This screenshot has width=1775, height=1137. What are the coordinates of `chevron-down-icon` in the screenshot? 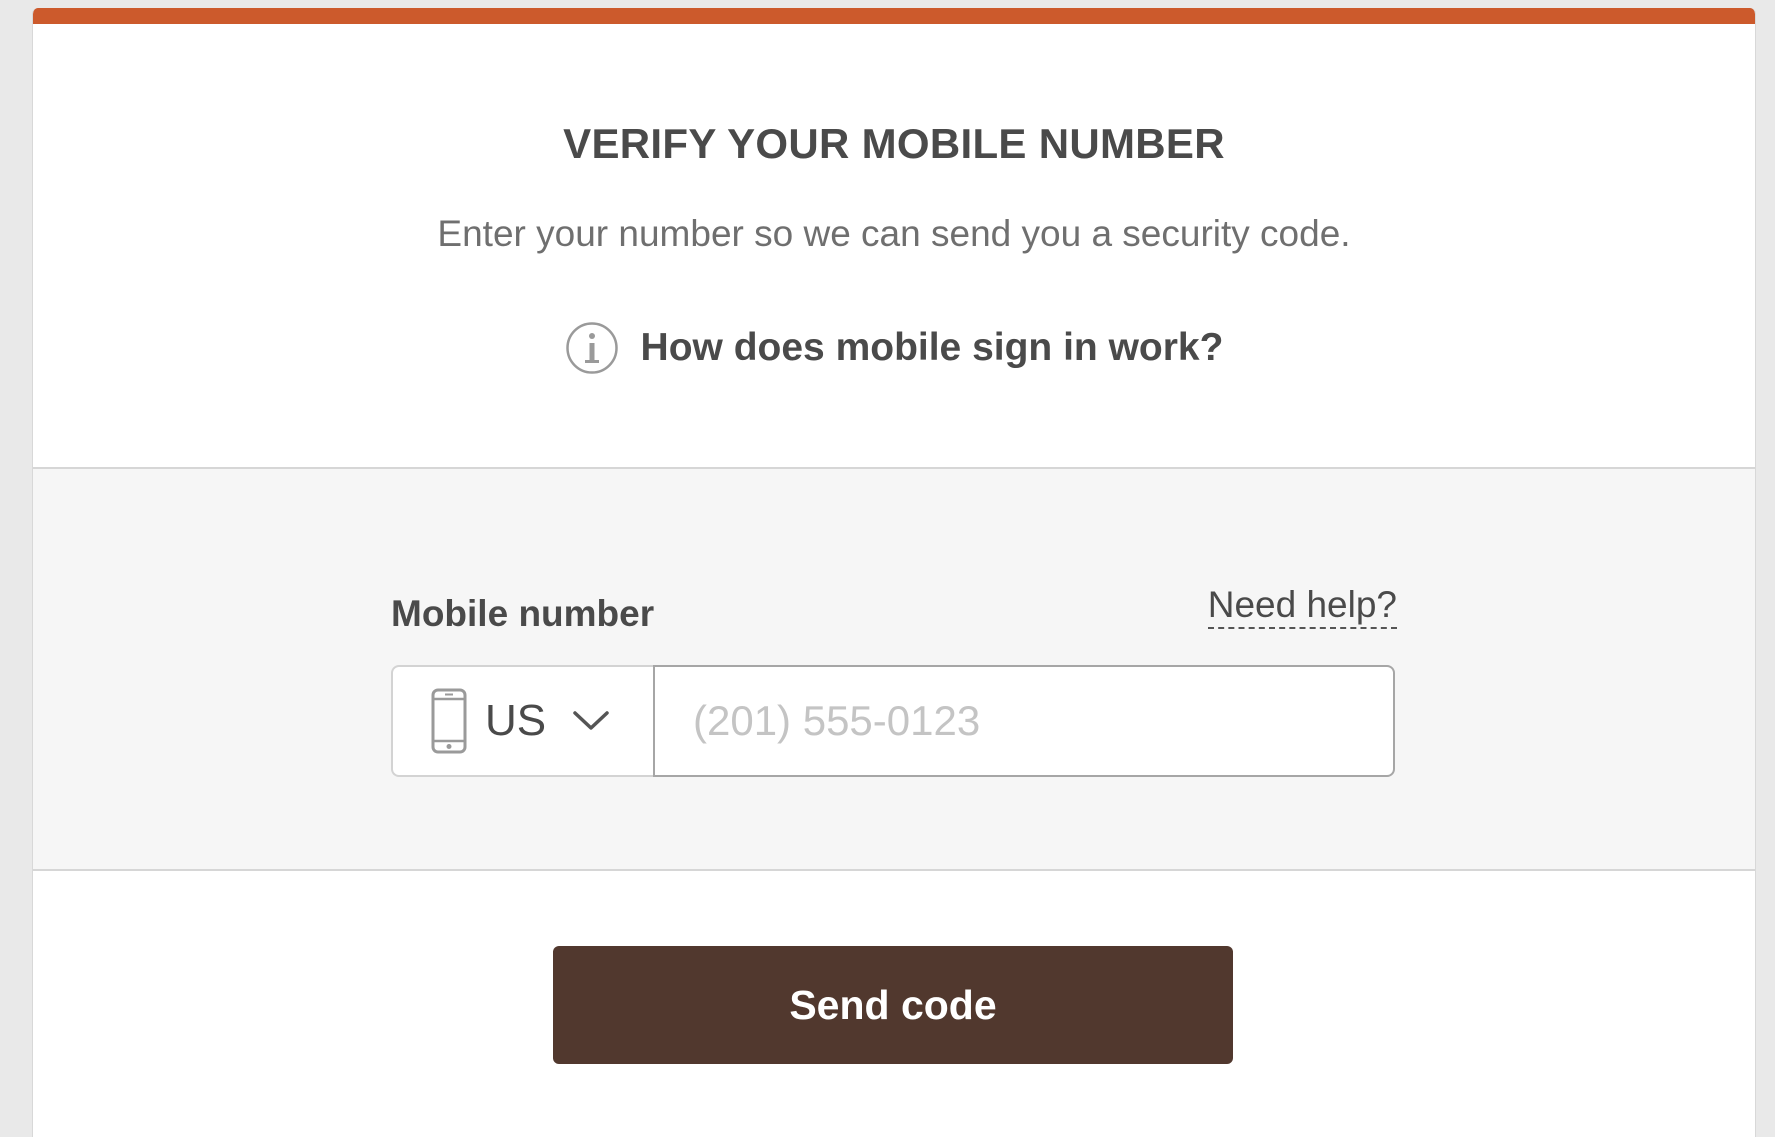 It's located at (591, 720).